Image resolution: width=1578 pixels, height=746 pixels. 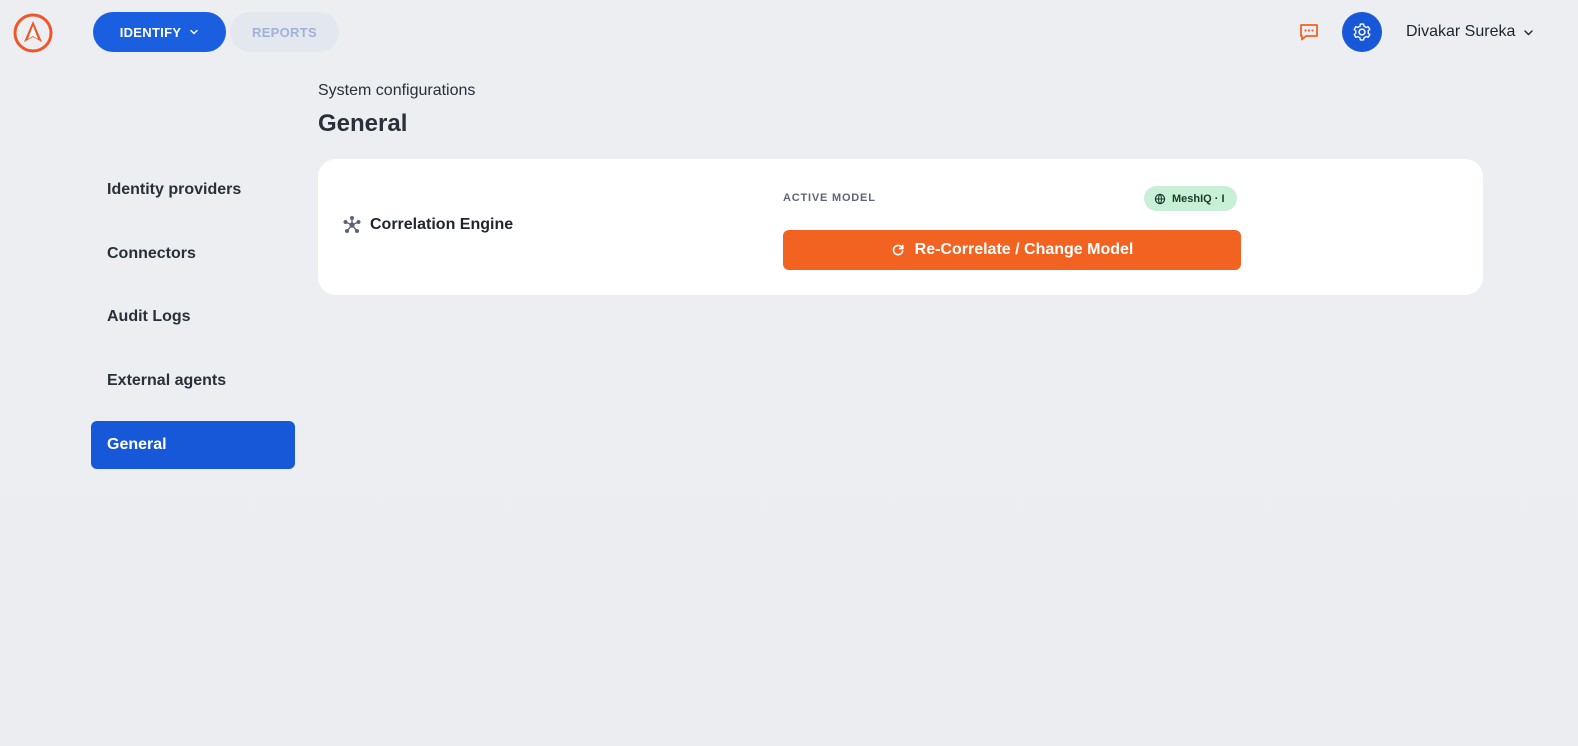 I want to click on compass-logo-icon, so click(x=33, y=33).